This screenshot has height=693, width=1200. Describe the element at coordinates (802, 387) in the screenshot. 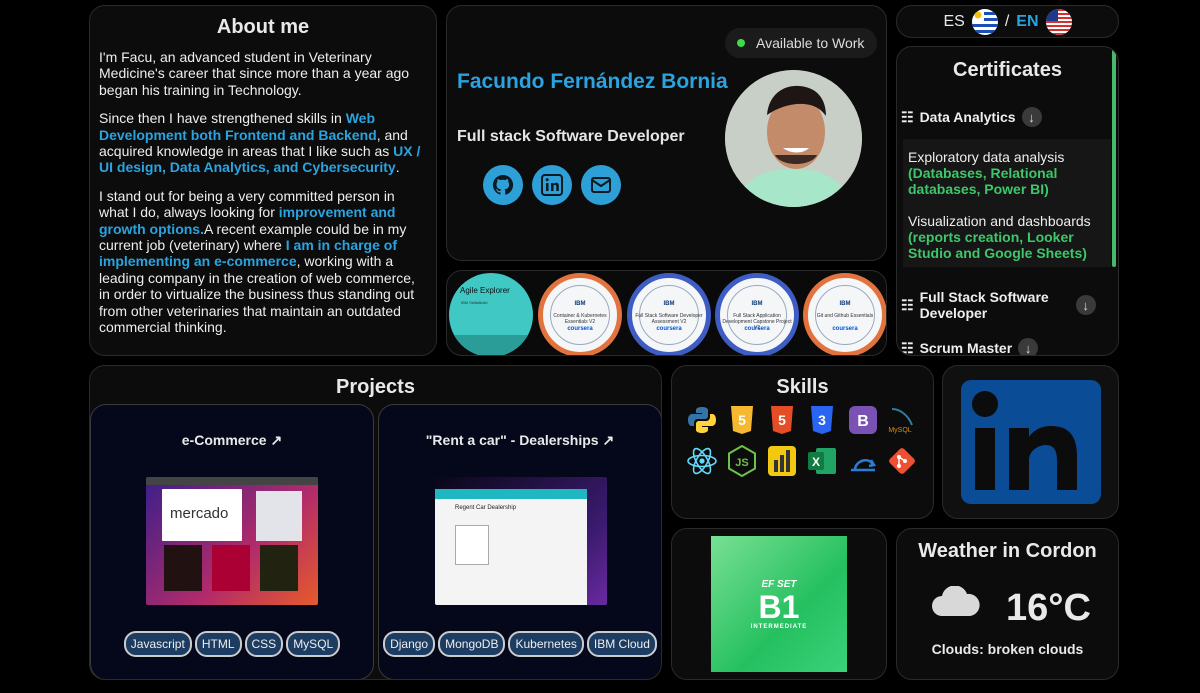

I see `skills-title: Skills` at that location.